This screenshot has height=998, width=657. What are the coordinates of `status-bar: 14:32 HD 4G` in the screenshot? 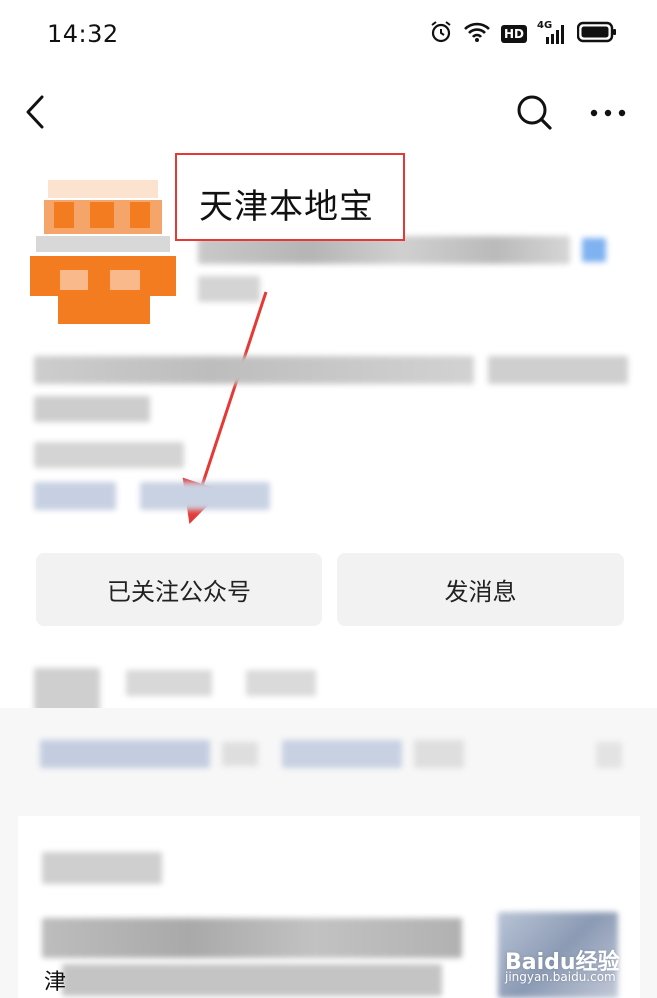 It's located at (328, 35).